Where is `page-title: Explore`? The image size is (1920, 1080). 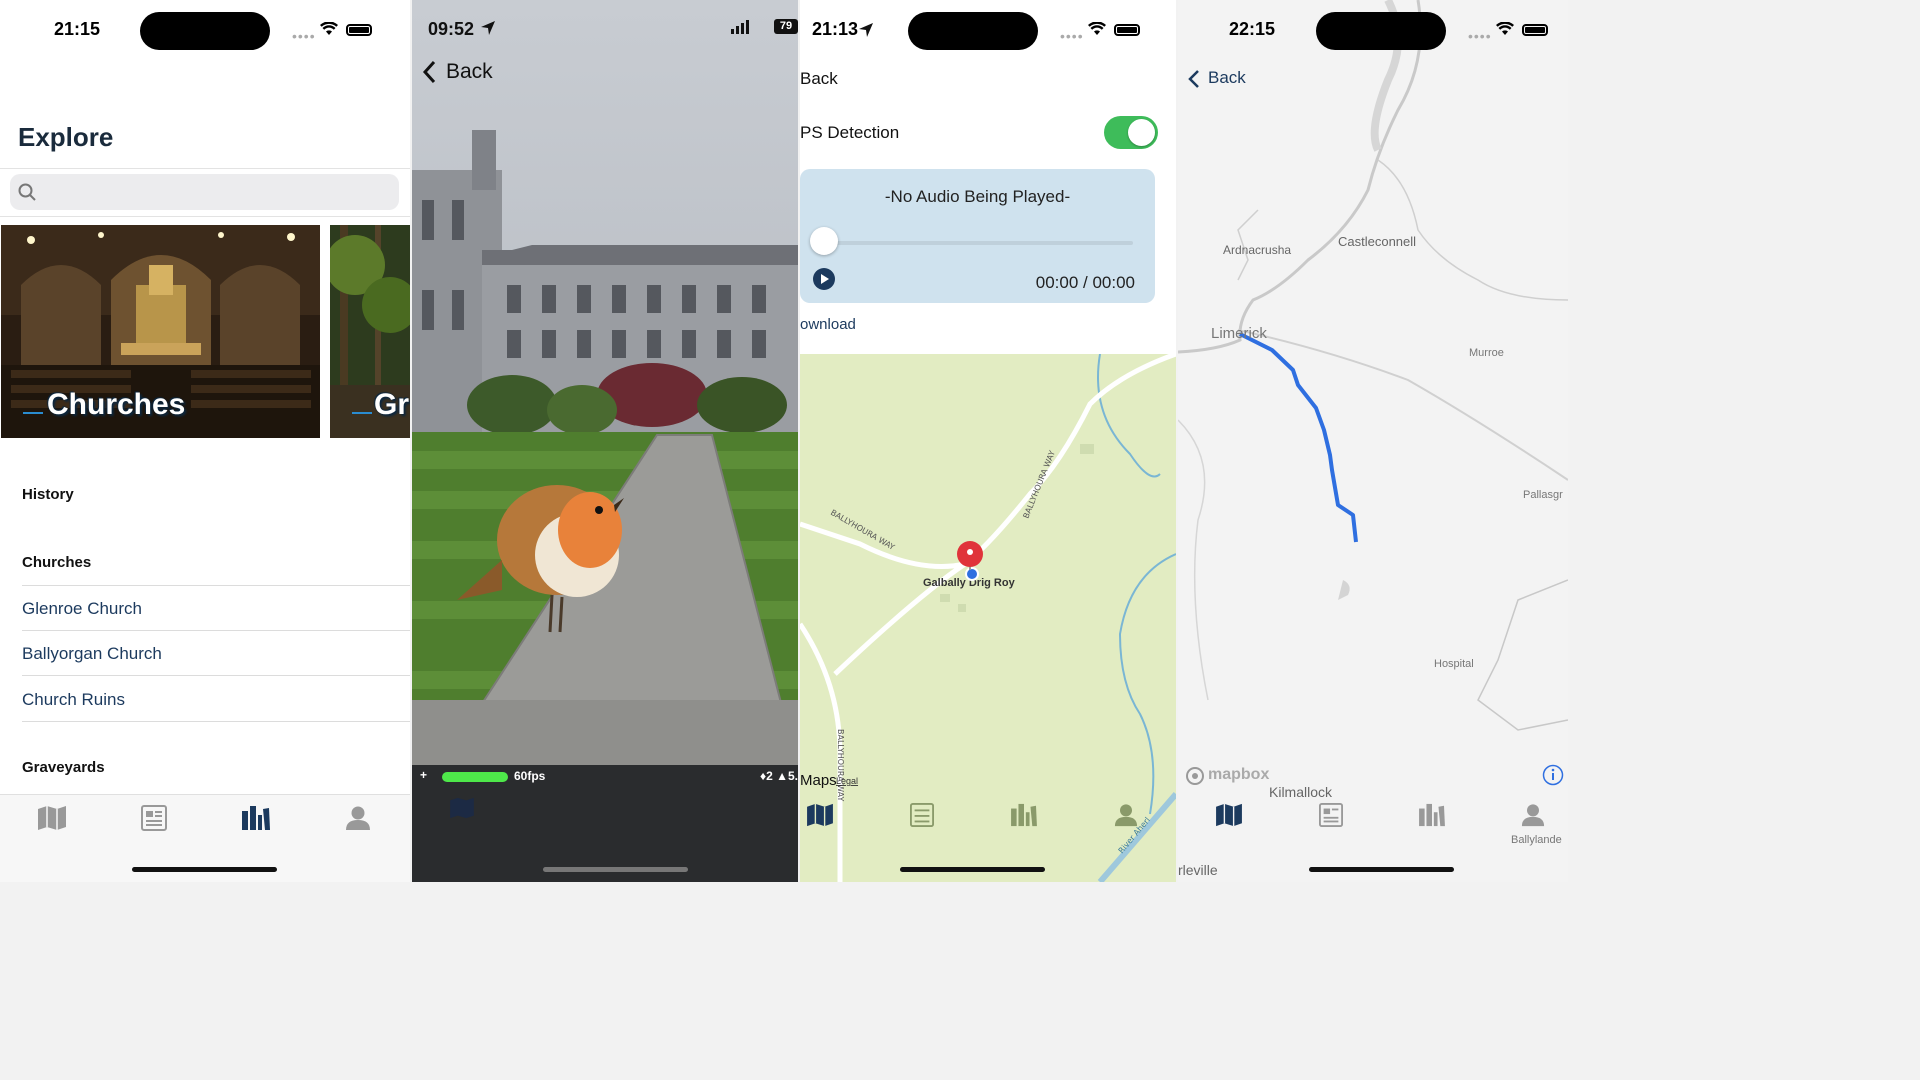
page-title: Explore is located at coordinates (66, 137).